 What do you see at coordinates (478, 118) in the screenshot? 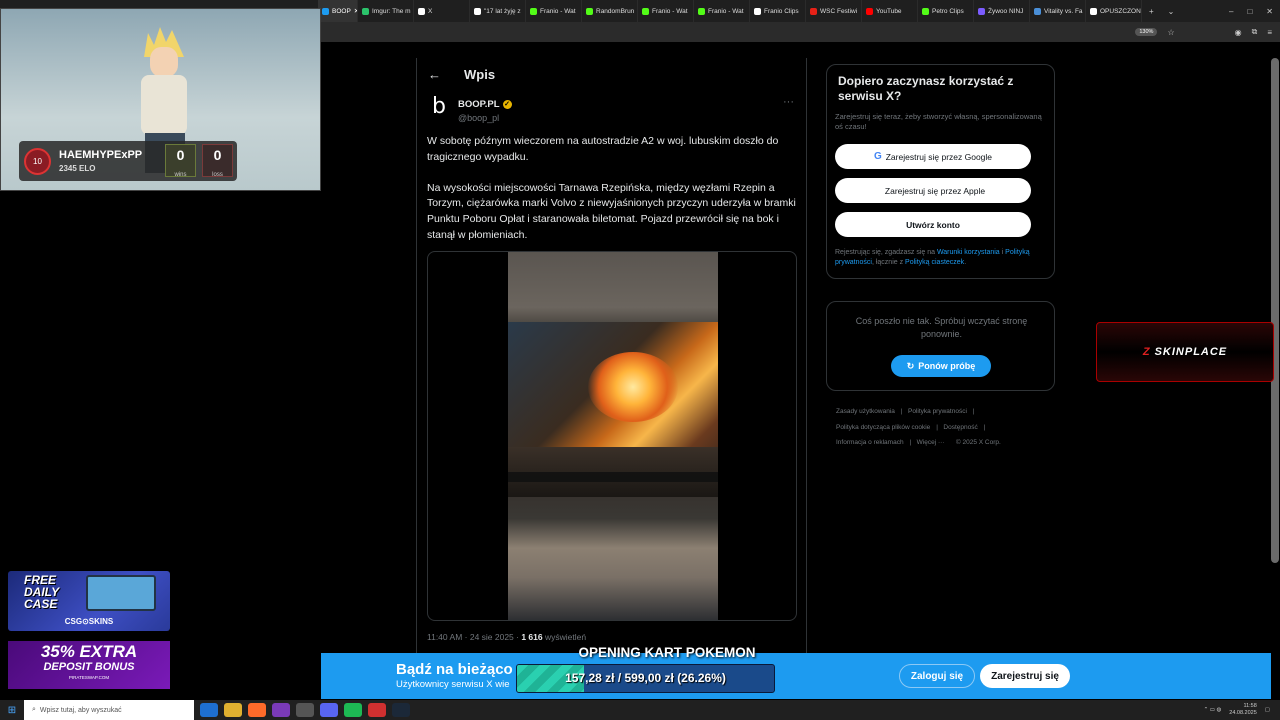
I see `author-handle: @boop_pl` at bounding box center [478, 118].